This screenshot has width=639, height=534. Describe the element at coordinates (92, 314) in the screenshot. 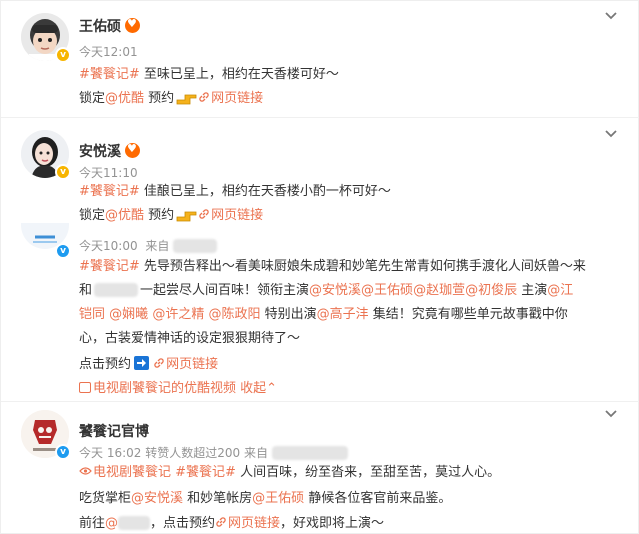

I see `mention-jiangkaitong-cont: 铠同` at that location.